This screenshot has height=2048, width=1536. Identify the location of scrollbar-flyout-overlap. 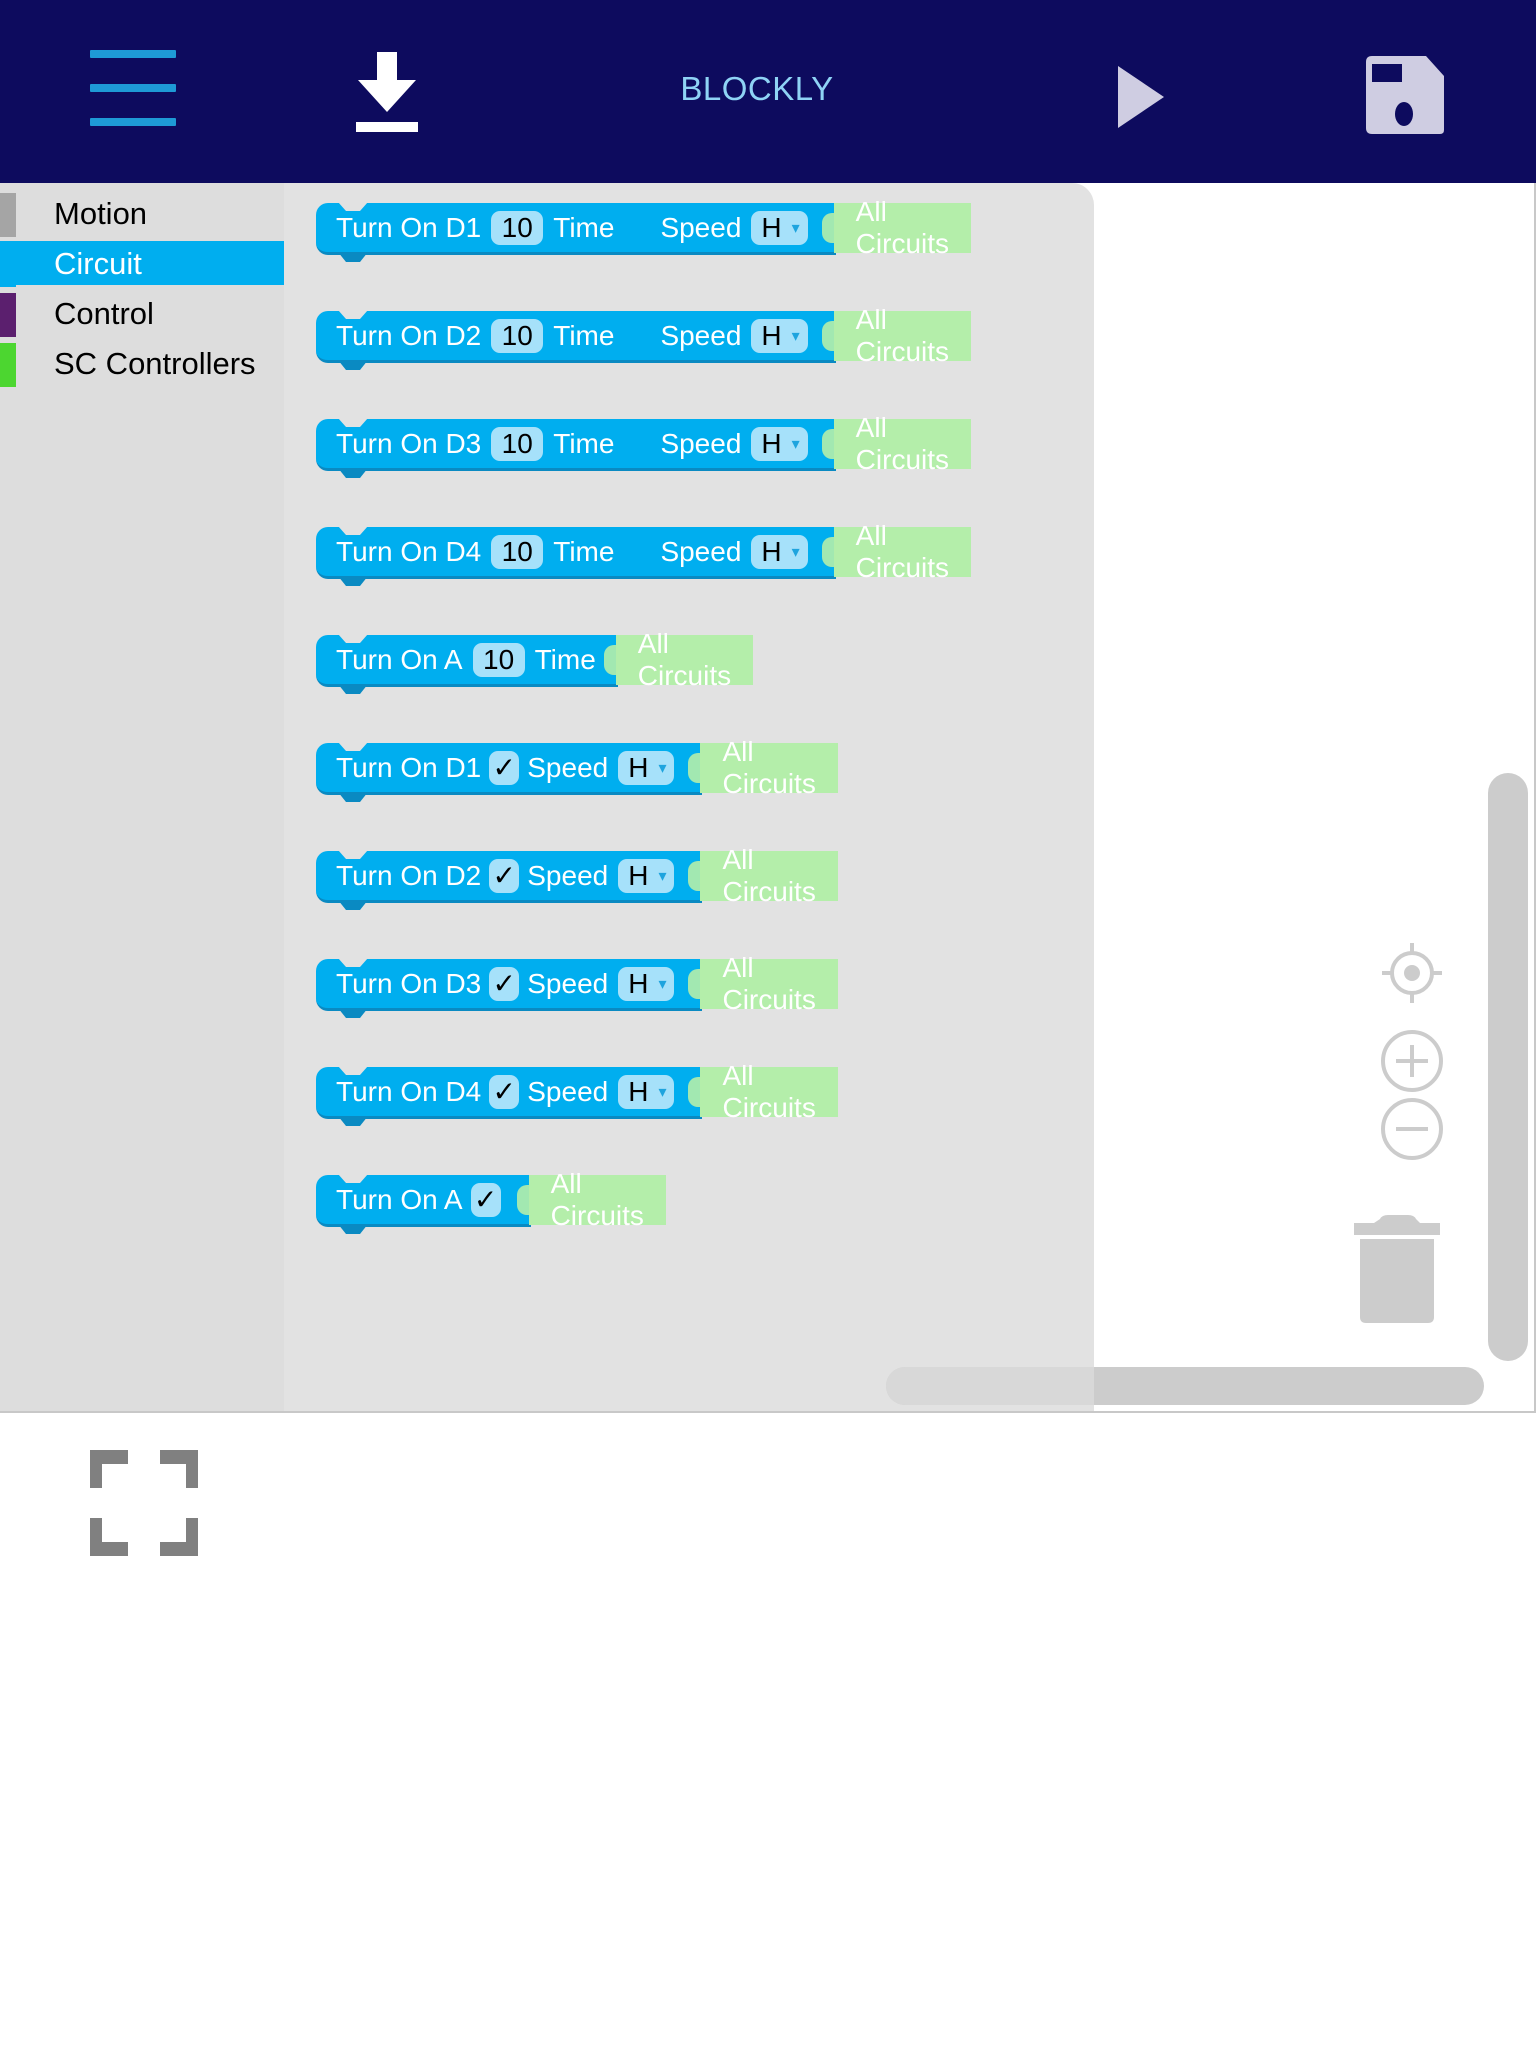
(990, 1386).